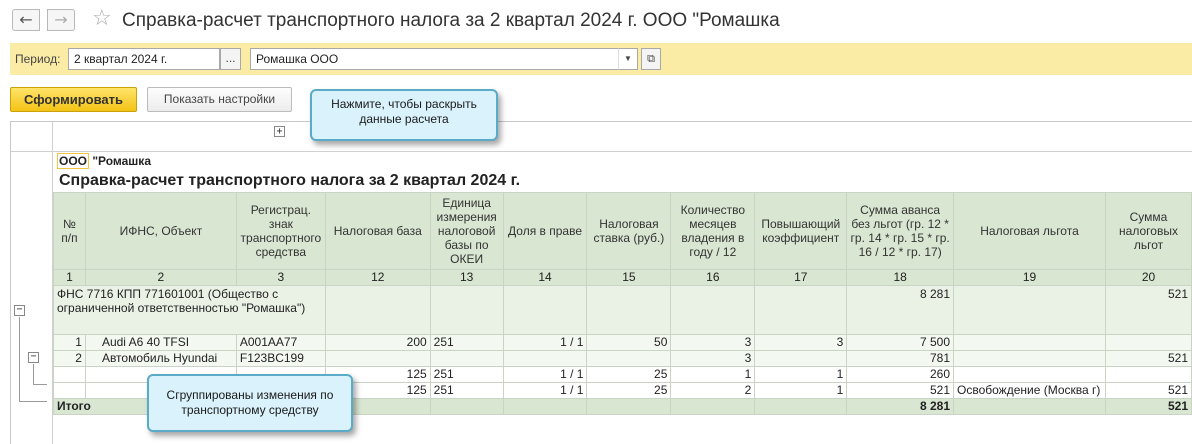  I want to click on forward-arrow-icon: →, so click(61, 20).